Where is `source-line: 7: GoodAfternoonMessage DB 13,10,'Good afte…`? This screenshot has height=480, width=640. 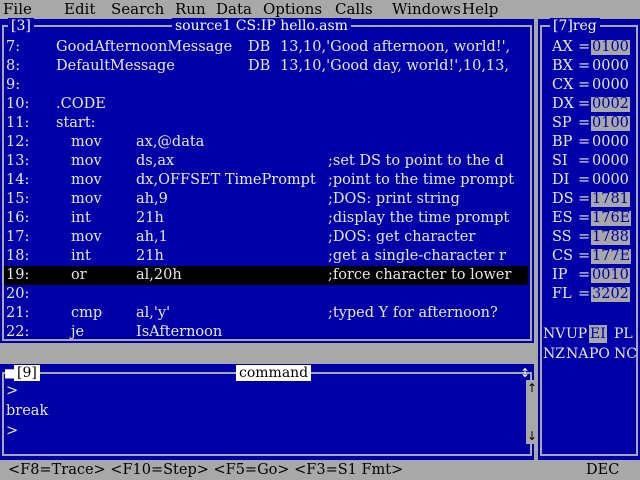 source-line: 7: GoodAfternoonMessage DB 13,10,'Good afte… is located at coordinates (266, 47).